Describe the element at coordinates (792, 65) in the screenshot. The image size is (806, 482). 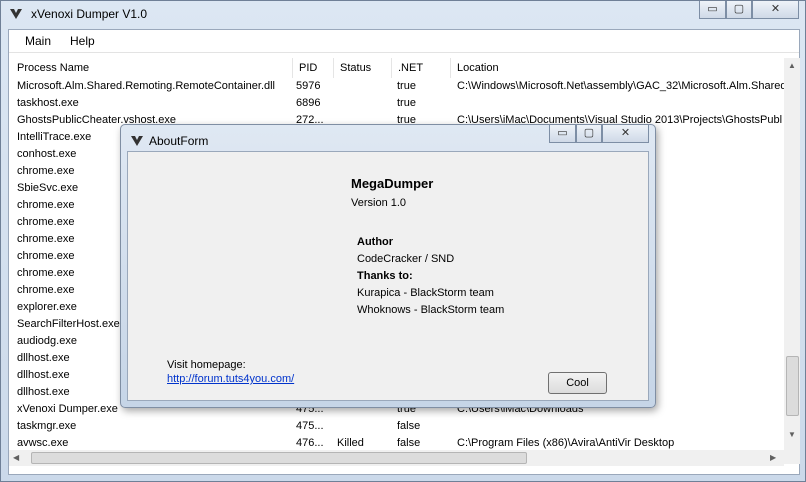
I see `scroll-up-icon: ▲` at that location.